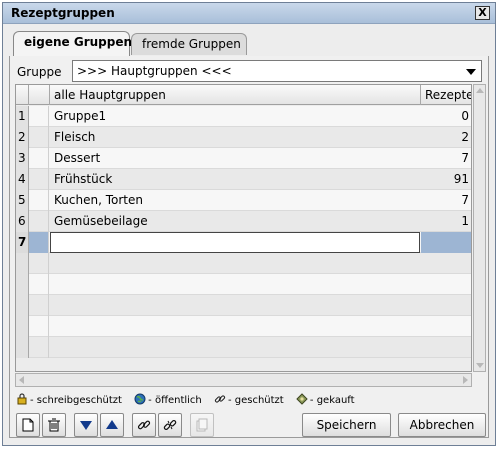  I want to click on new-document-icon, so click(28, 425).